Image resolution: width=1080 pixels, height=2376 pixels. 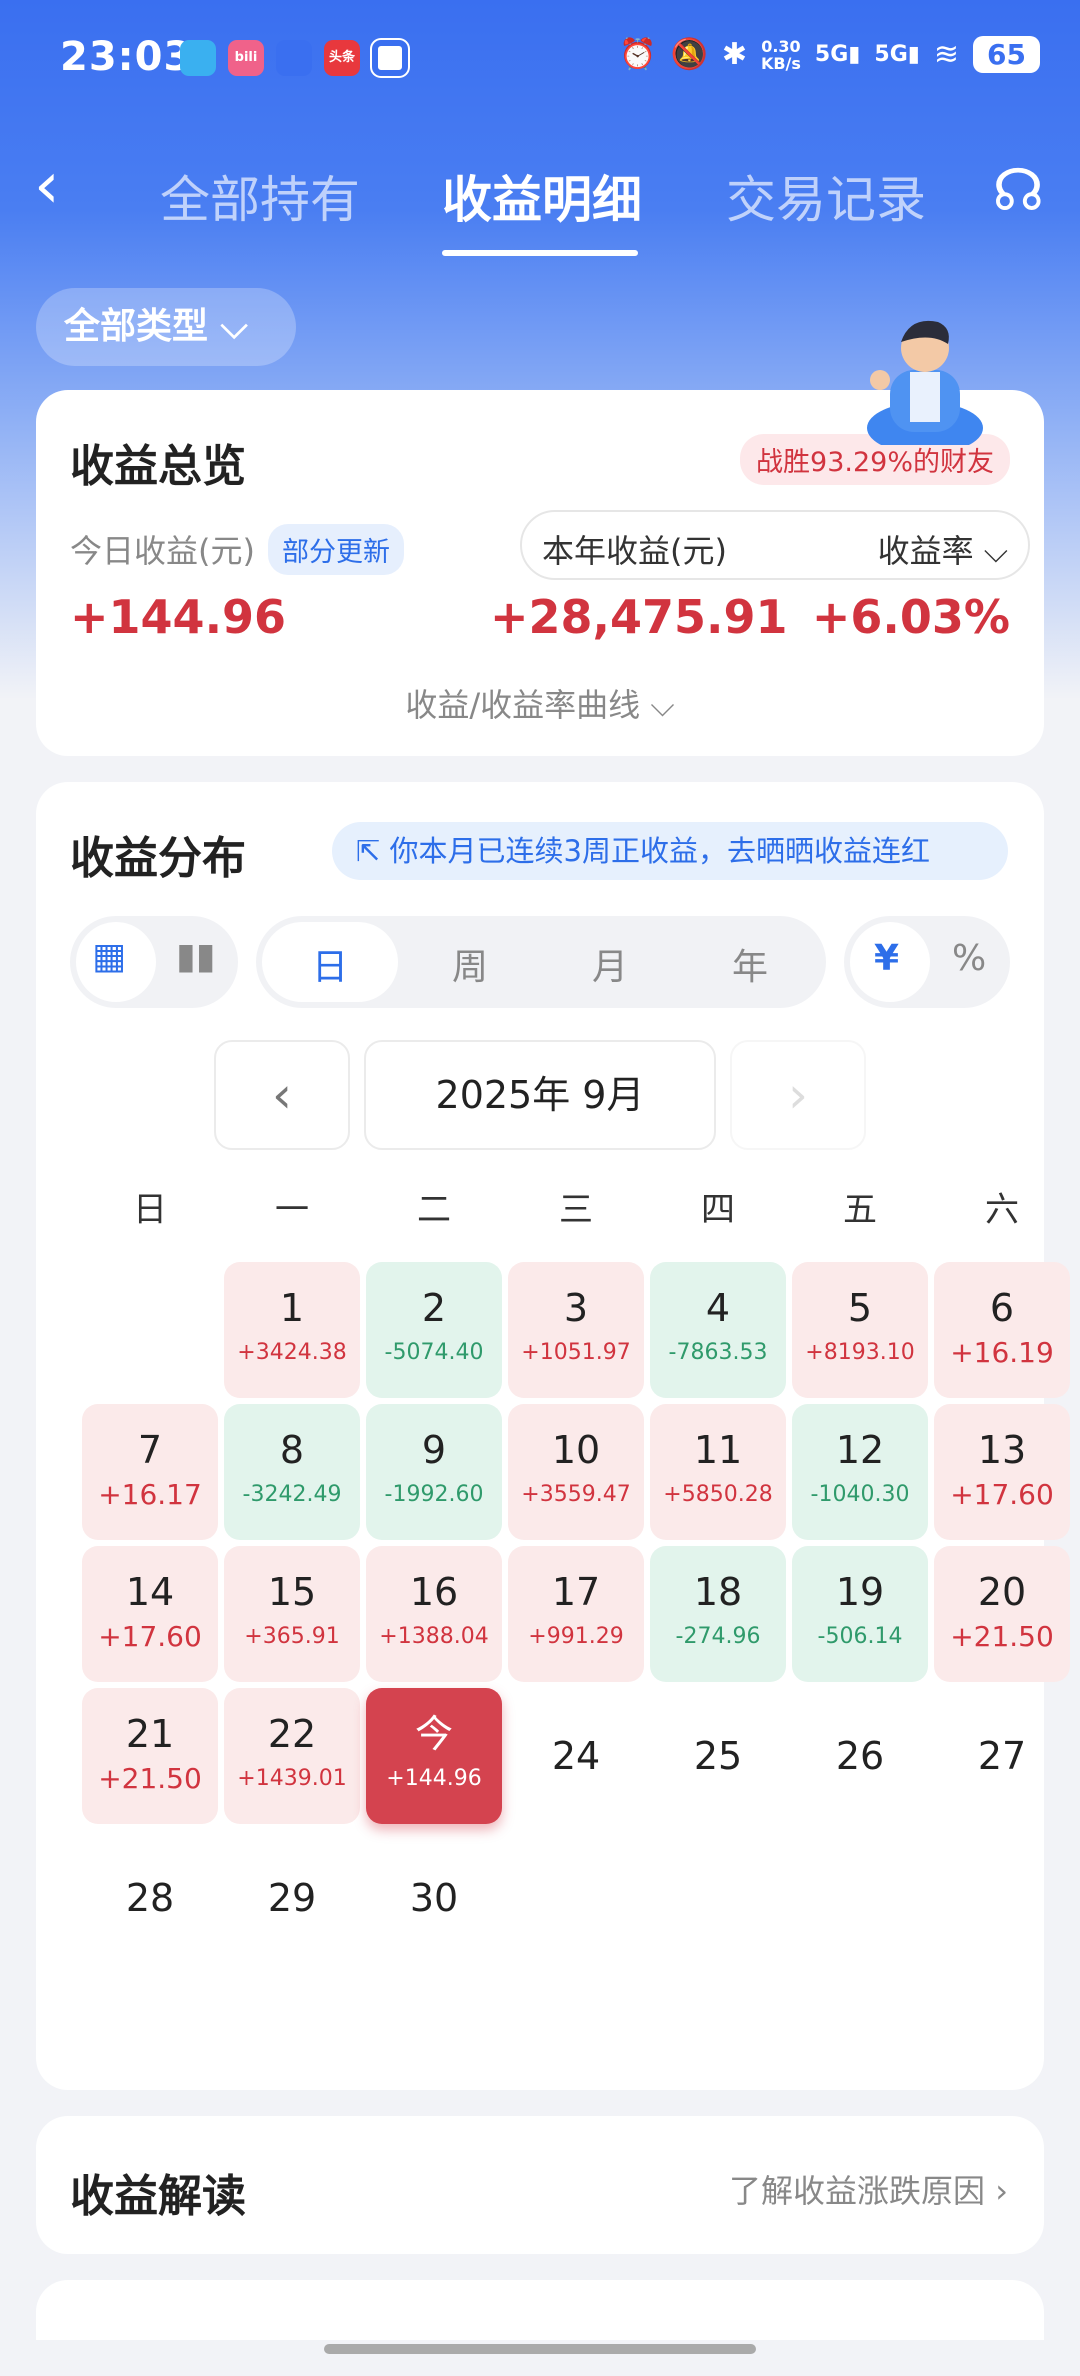 I want to click on calendar-day: 9 -1992.60, so click(x=434, y=1472).